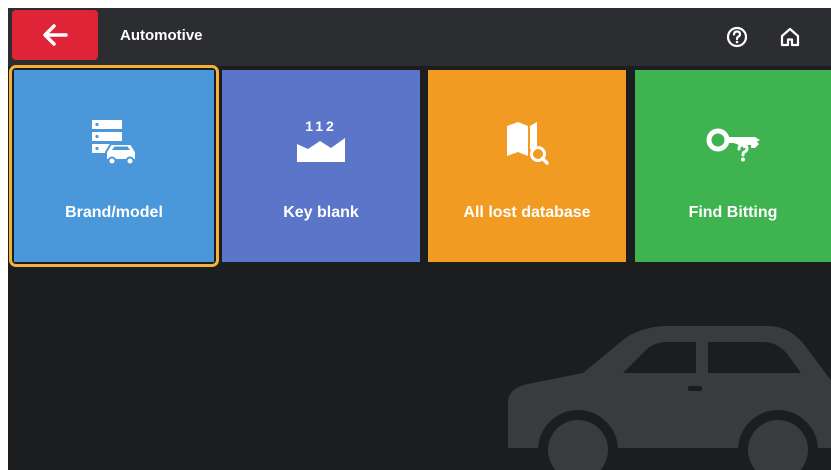 The height and width of the screenshot is (470, 831). I want to click on question-circle-icon, so click(737, 37).